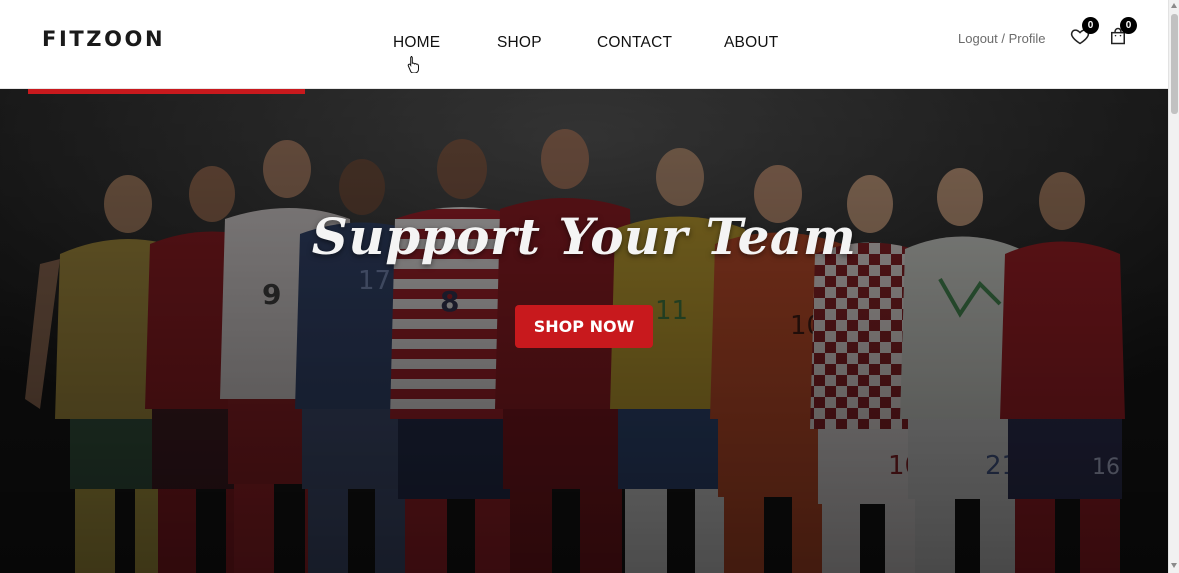 The height and width of the screenshot is (573, 1179). I want to click on hand-cursor-icon, so click(413, 64).